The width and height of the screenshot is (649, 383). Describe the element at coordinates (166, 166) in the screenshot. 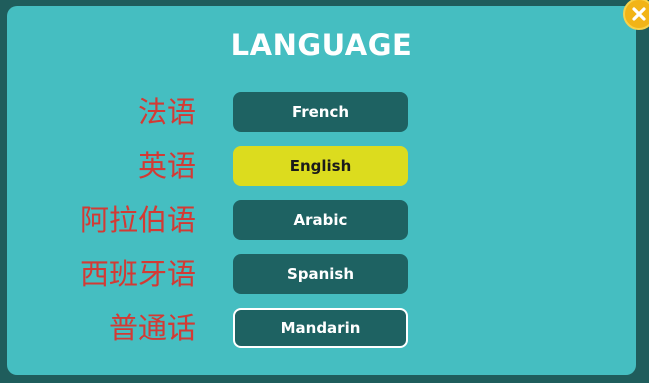

I see `native-label-english: 英语` at that location.